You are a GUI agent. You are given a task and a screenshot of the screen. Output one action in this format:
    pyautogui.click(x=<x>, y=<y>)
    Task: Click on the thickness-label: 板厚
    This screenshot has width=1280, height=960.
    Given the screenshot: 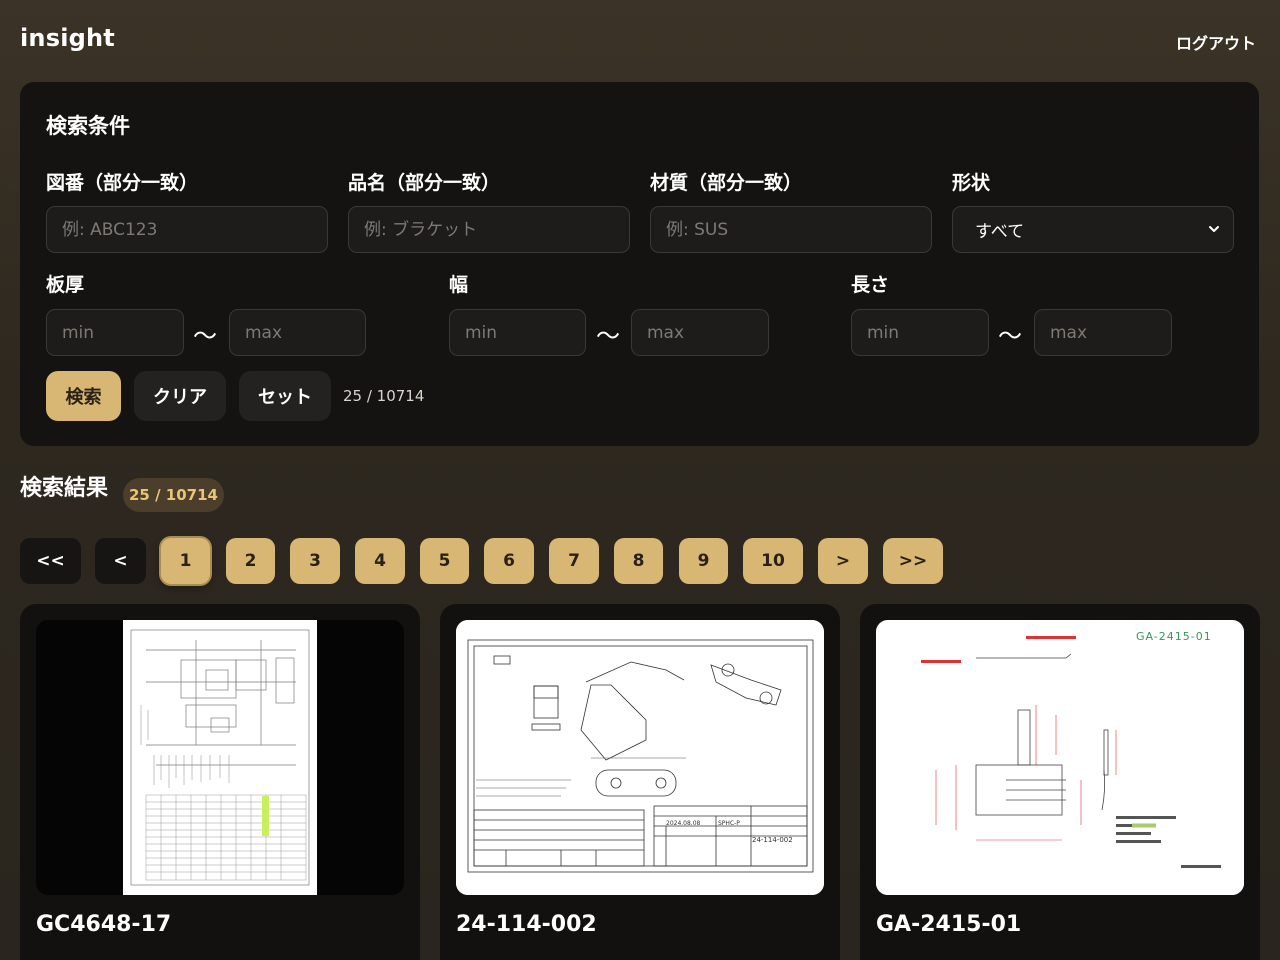 What is the action you would take?
    pyautogui.click(x=65, y=285)
    